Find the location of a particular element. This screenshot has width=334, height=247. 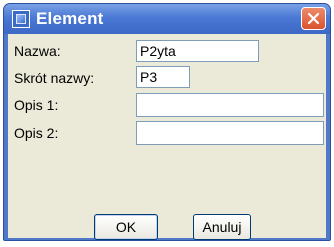

close-button is located at coordinates (313, 18).